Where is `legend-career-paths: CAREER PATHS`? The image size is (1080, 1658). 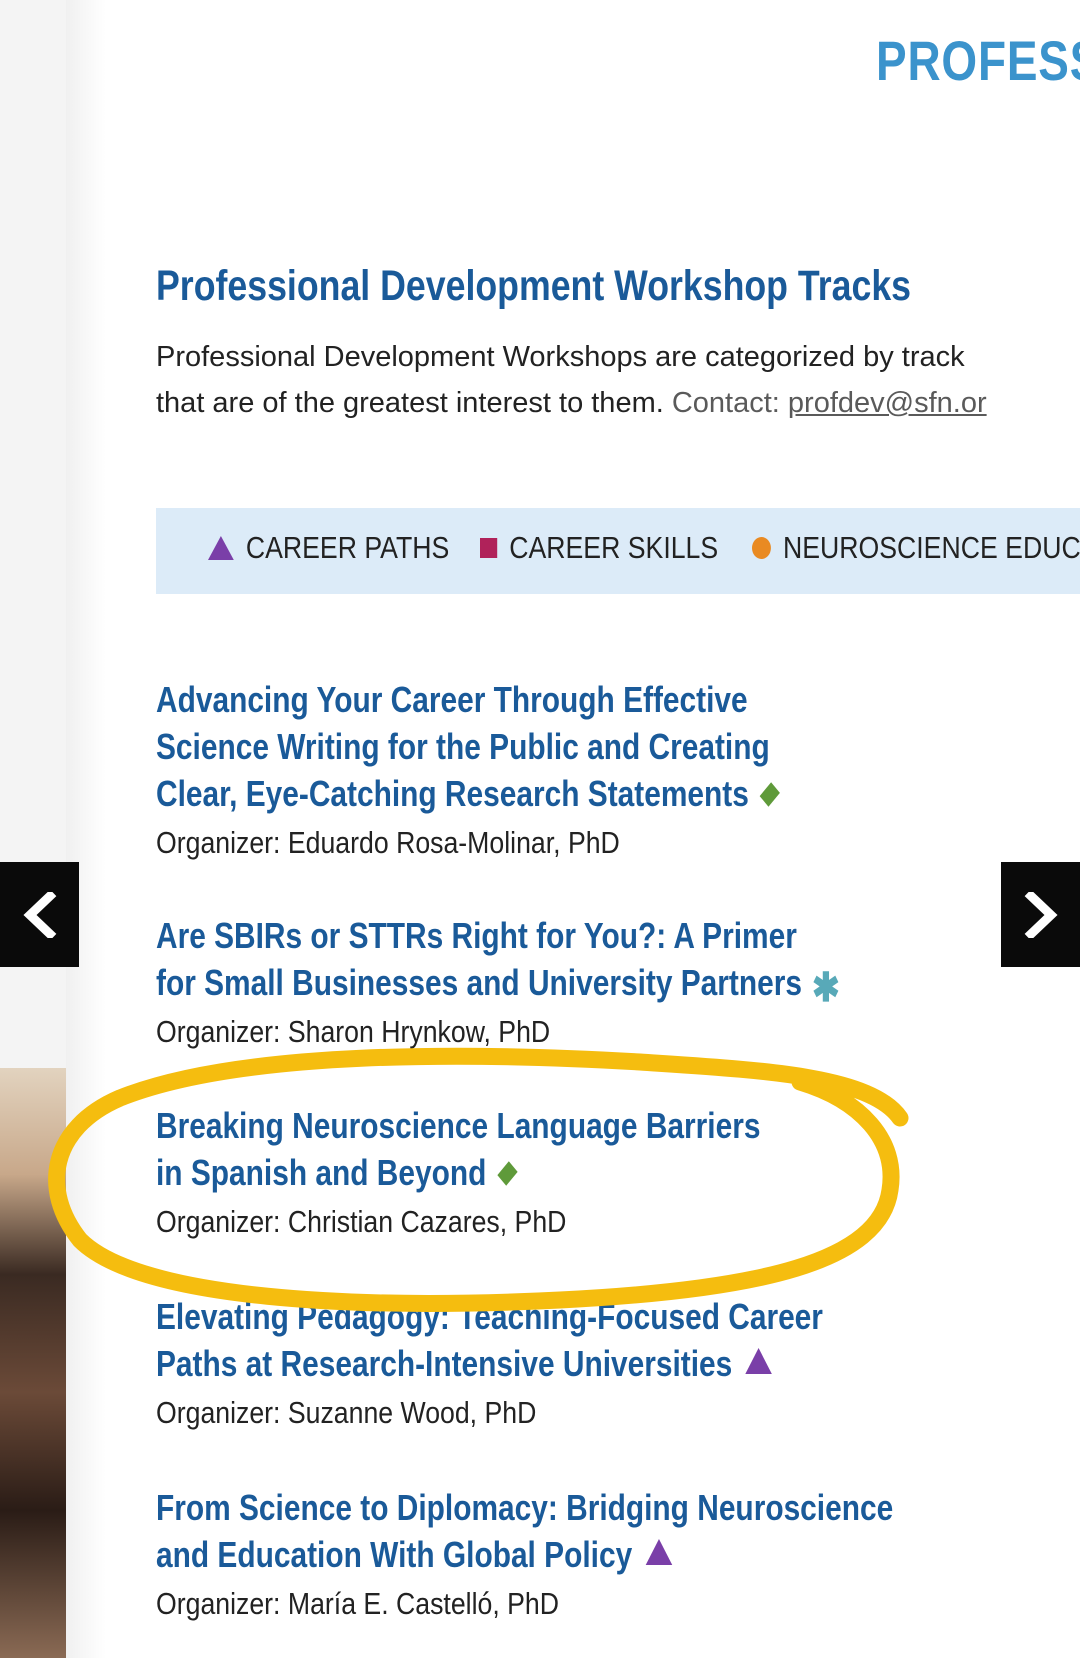 legend-career-paths: CAREER PATHS is located at coordinates (328, 548).